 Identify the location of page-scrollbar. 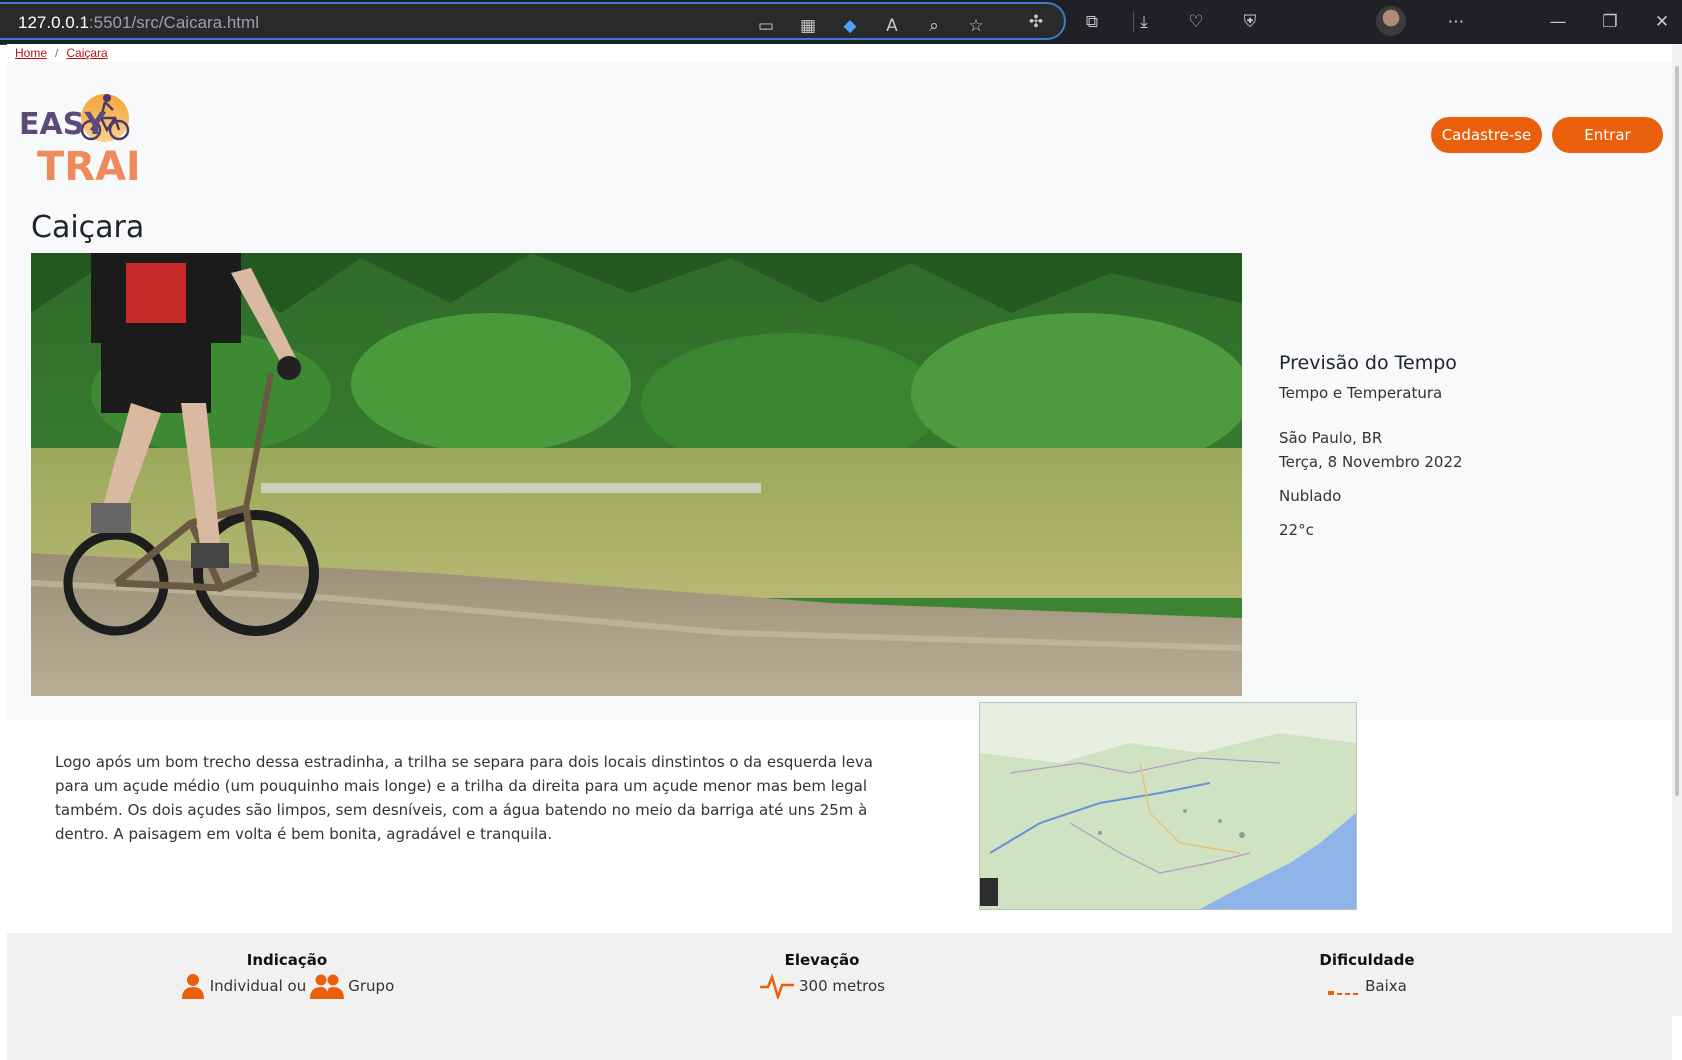
(1677, 530).